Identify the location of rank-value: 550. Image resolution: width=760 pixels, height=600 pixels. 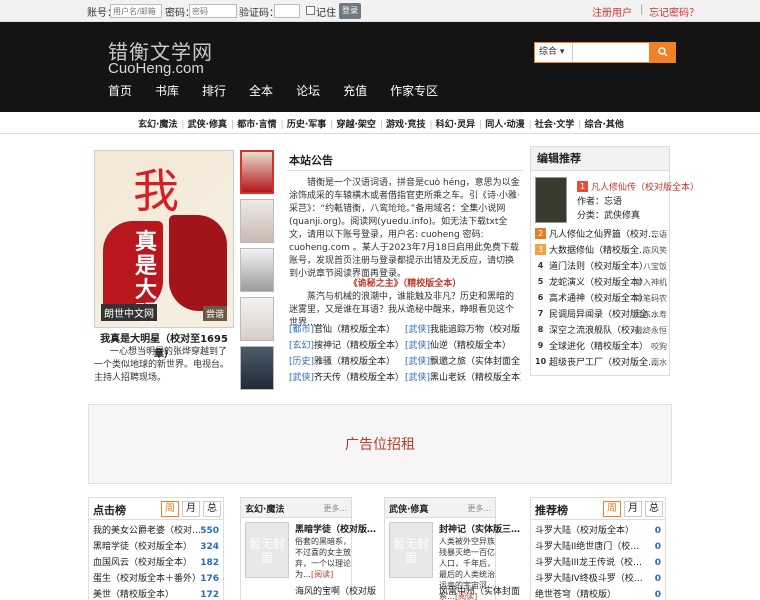
(209, 531).